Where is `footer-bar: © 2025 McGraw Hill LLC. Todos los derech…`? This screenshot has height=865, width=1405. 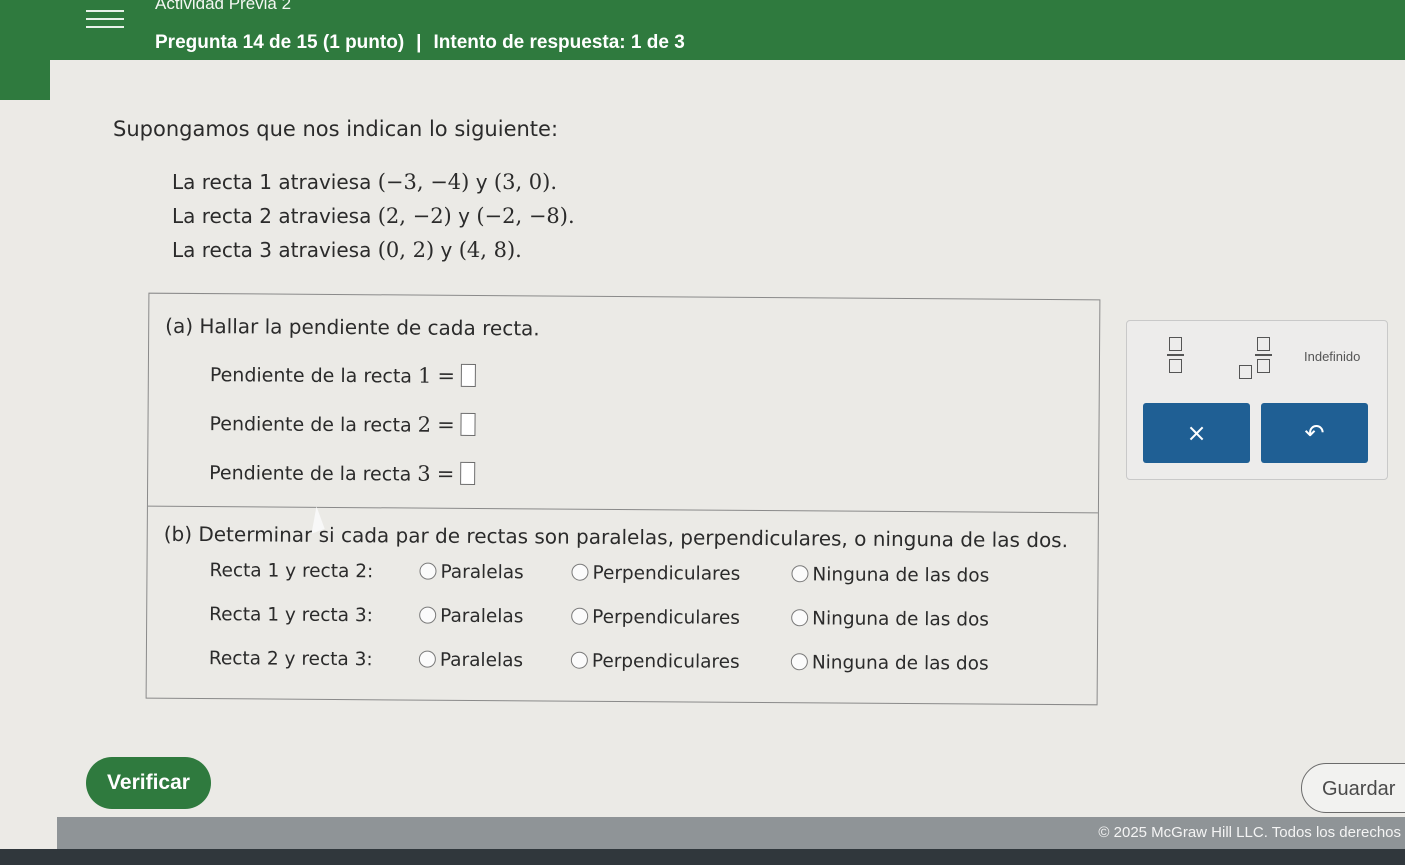 footer-bar: © 2025 McGraw Hill LLC. Todos los derech… is located at coordinates (731, 833).